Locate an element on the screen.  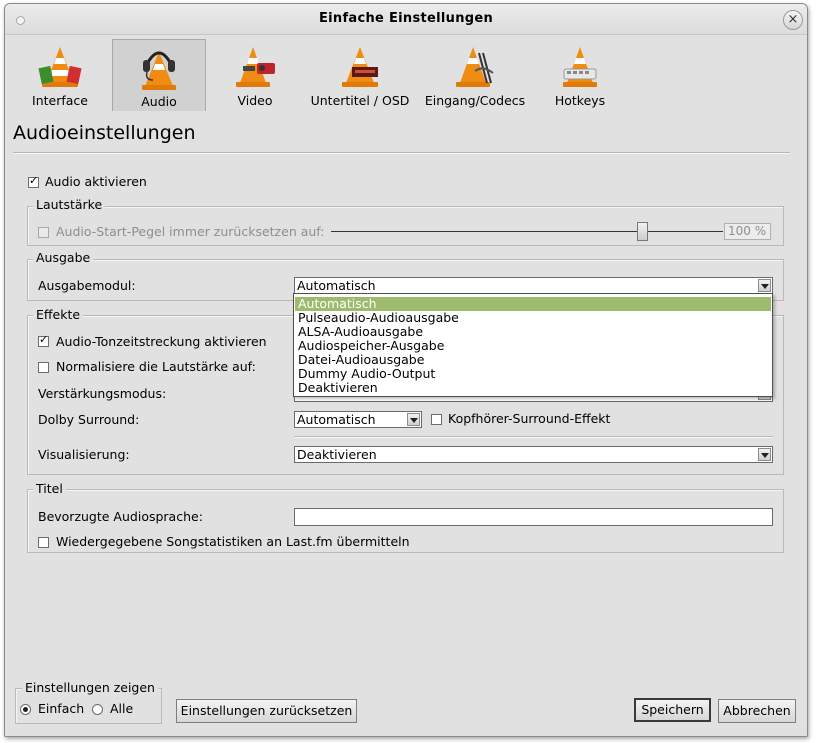
dolby-select: Automatisch is located at coordinates (358, 419).